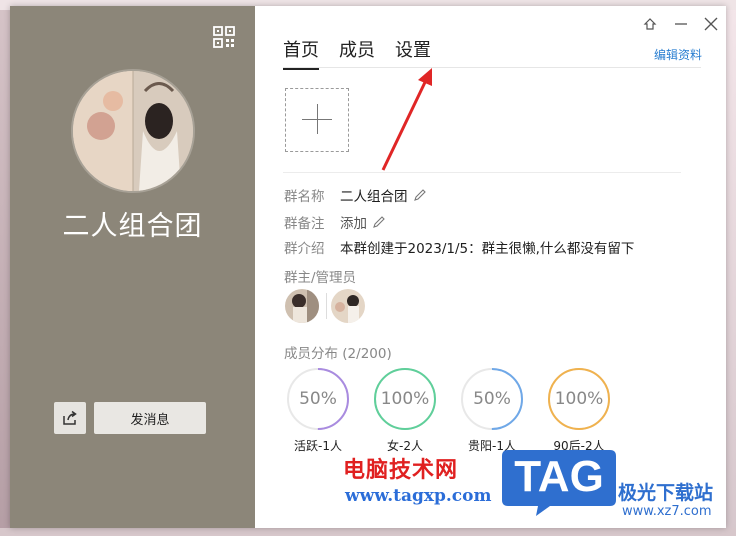 The height and width of the screenshot is (536, 736). I want to click on group-name-title: 二人组合团, so click(132, 226).